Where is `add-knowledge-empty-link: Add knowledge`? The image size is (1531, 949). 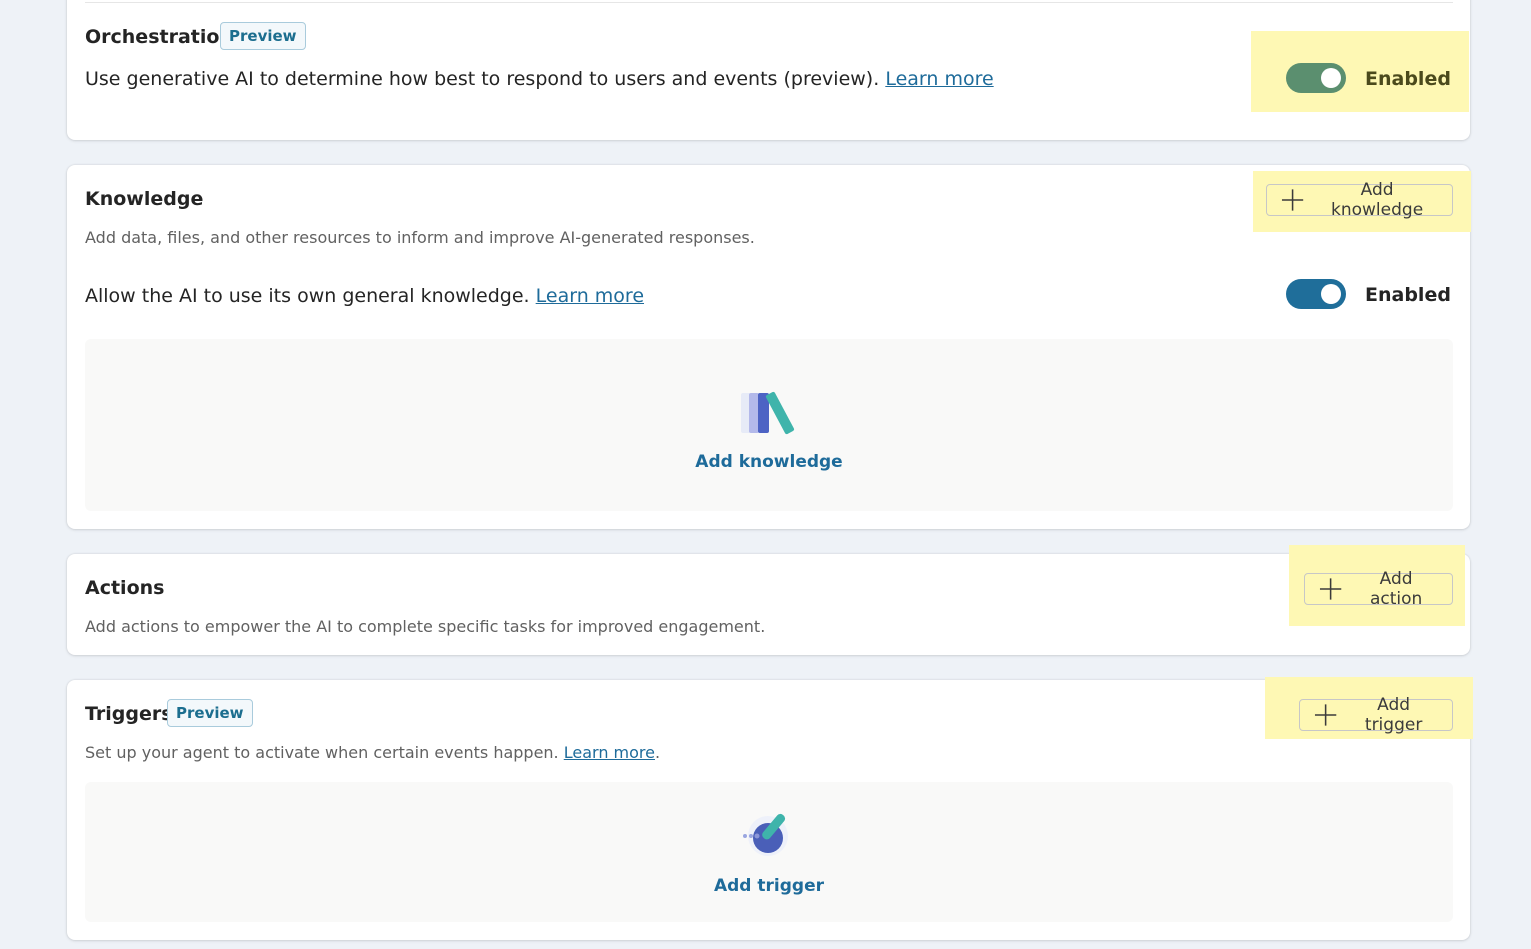 add-knowledge-empty-link: Add knowledge is located at coordinates (769, 462).